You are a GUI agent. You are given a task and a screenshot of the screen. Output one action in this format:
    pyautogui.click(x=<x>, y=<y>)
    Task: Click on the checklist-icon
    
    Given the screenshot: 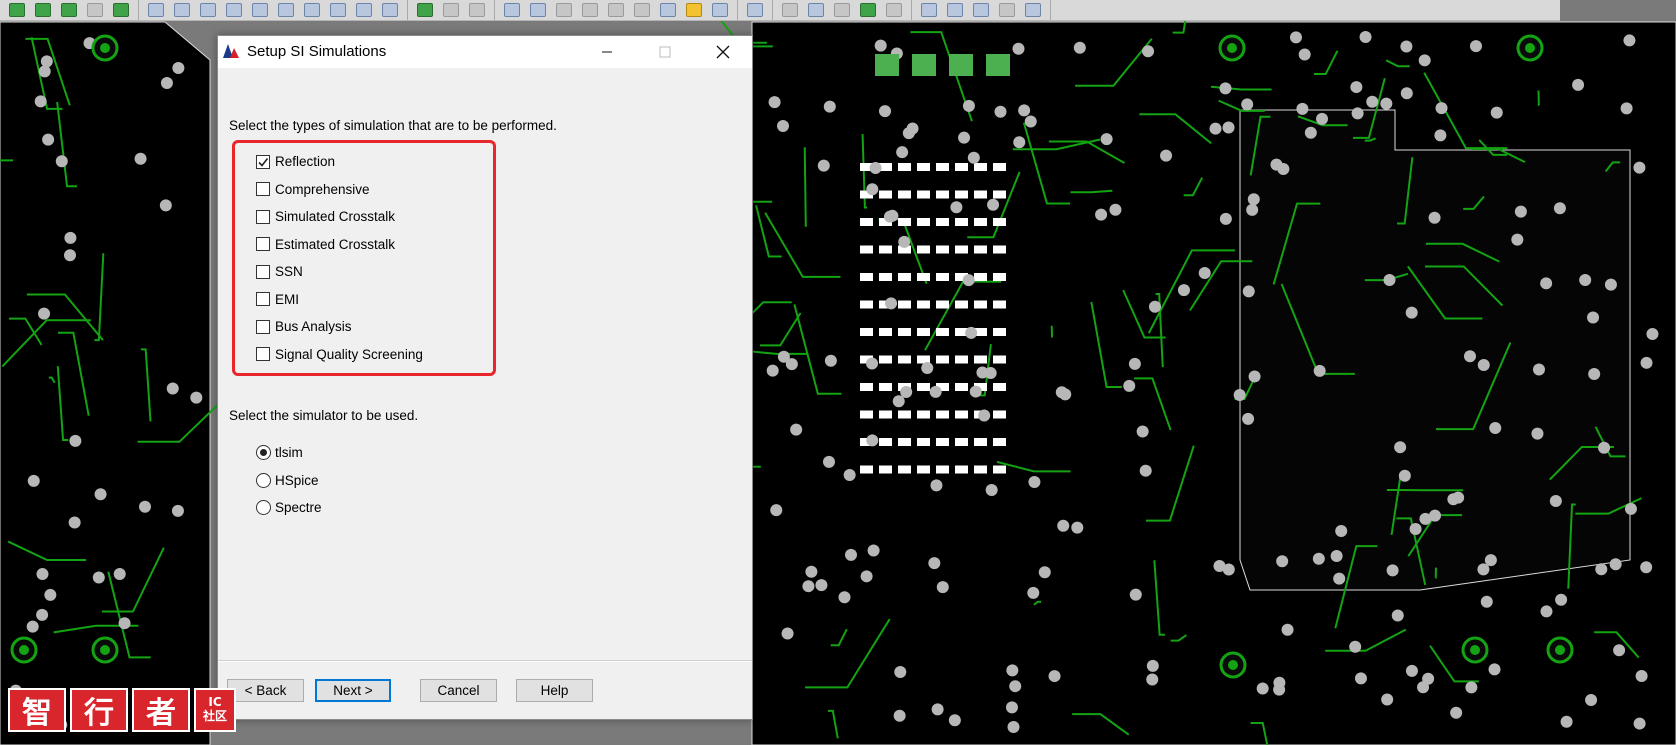 What is the action you would take?
    pyautogui.click(x=868, y=10)
    